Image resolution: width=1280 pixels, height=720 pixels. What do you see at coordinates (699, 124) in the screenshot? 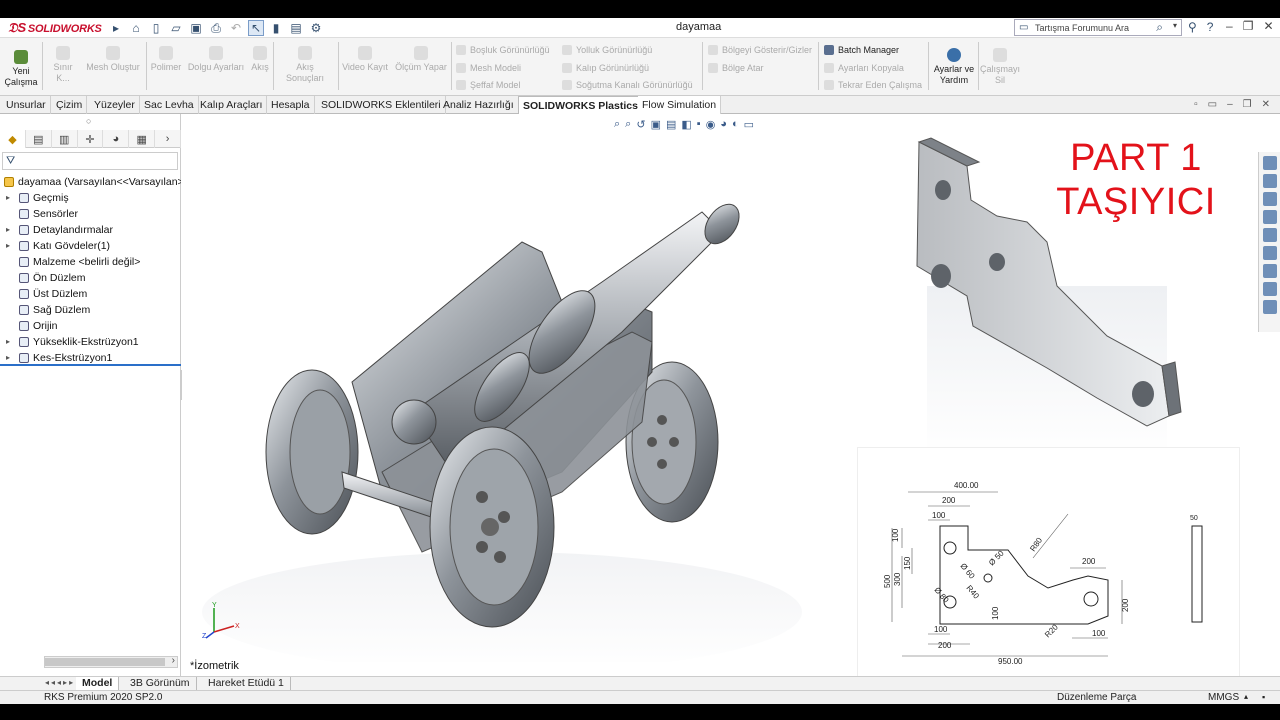
I see `display-style-icon: ▪` at bounding box center [699, 124].